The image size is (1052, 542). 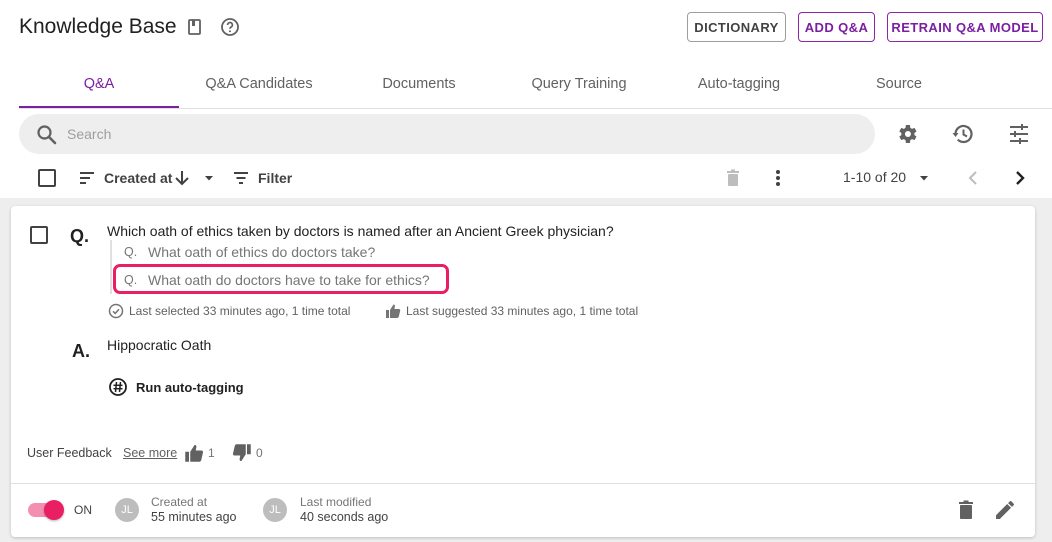 I want to click on card-divider, so click(x=523, y=483).